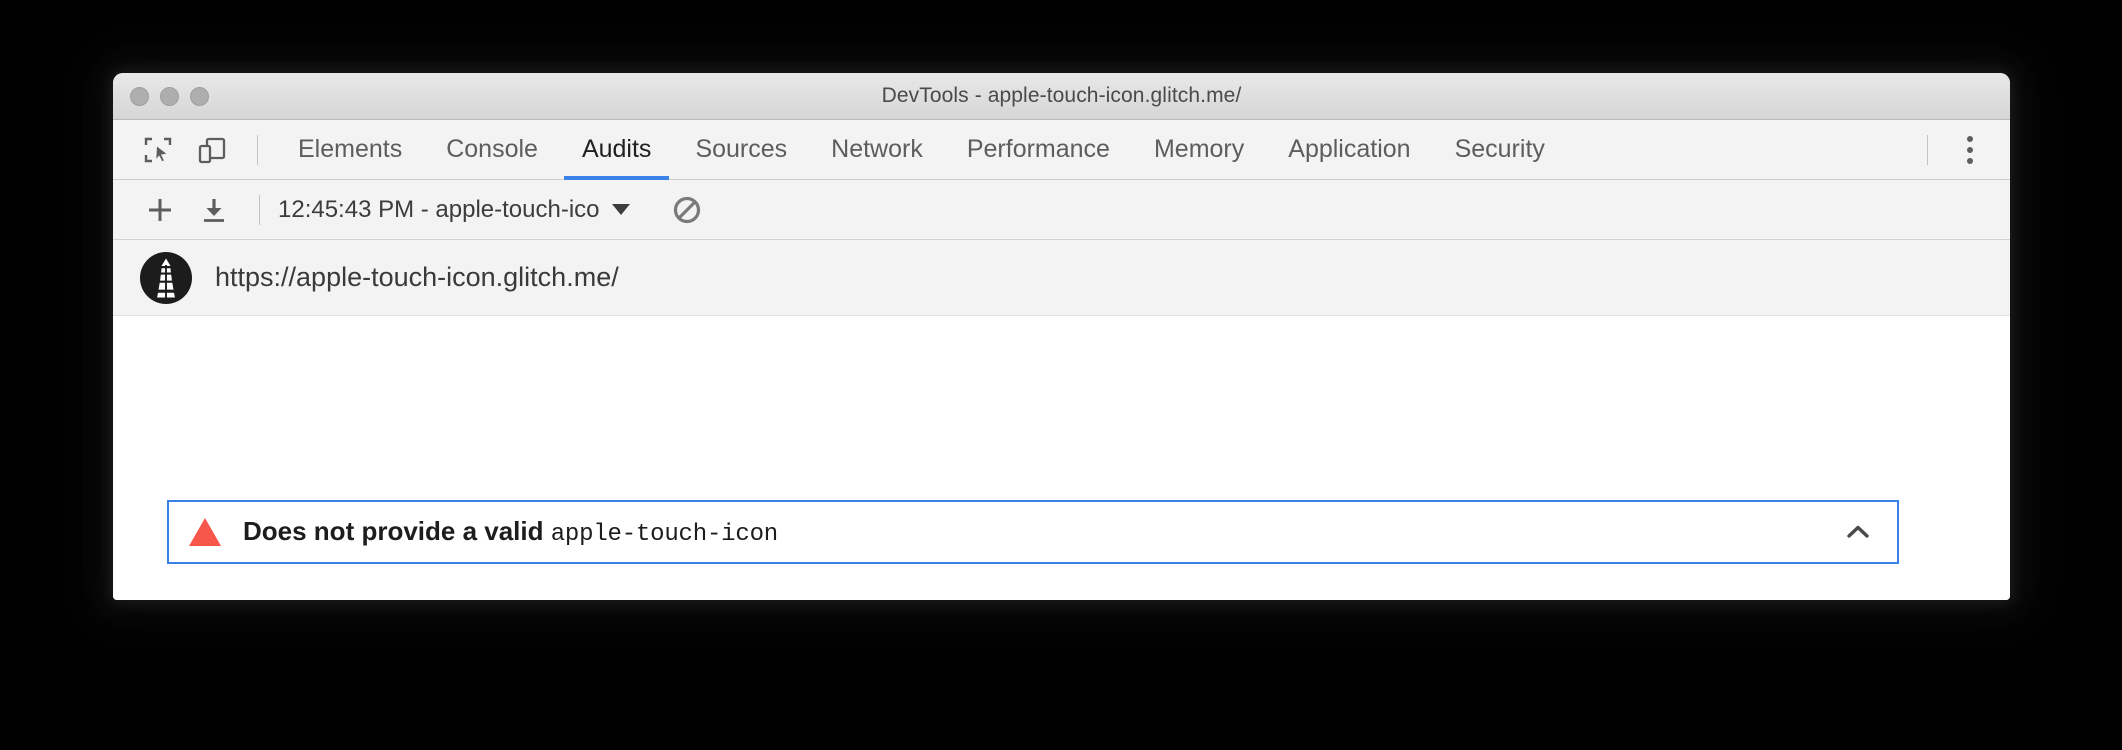 The height and width of the screenshot is (750, 2122). I want to click on plus-icon, so click(160, 209).